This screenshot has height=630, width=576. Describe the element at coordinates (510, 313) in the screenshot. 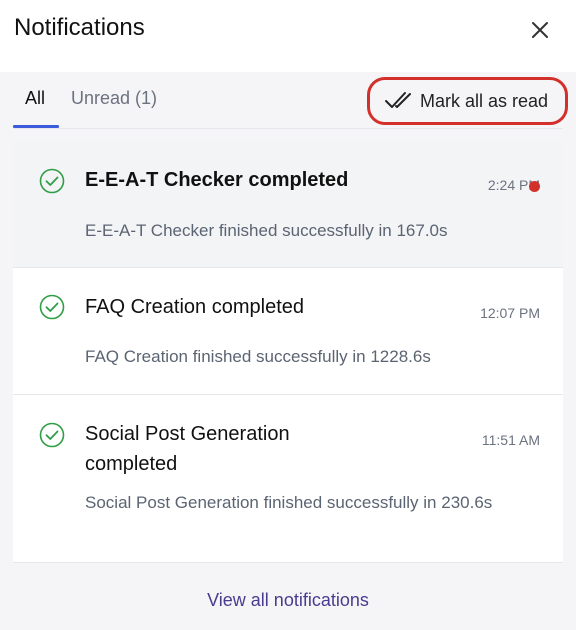

I see `notification-time: 12:07 PM` at that location.